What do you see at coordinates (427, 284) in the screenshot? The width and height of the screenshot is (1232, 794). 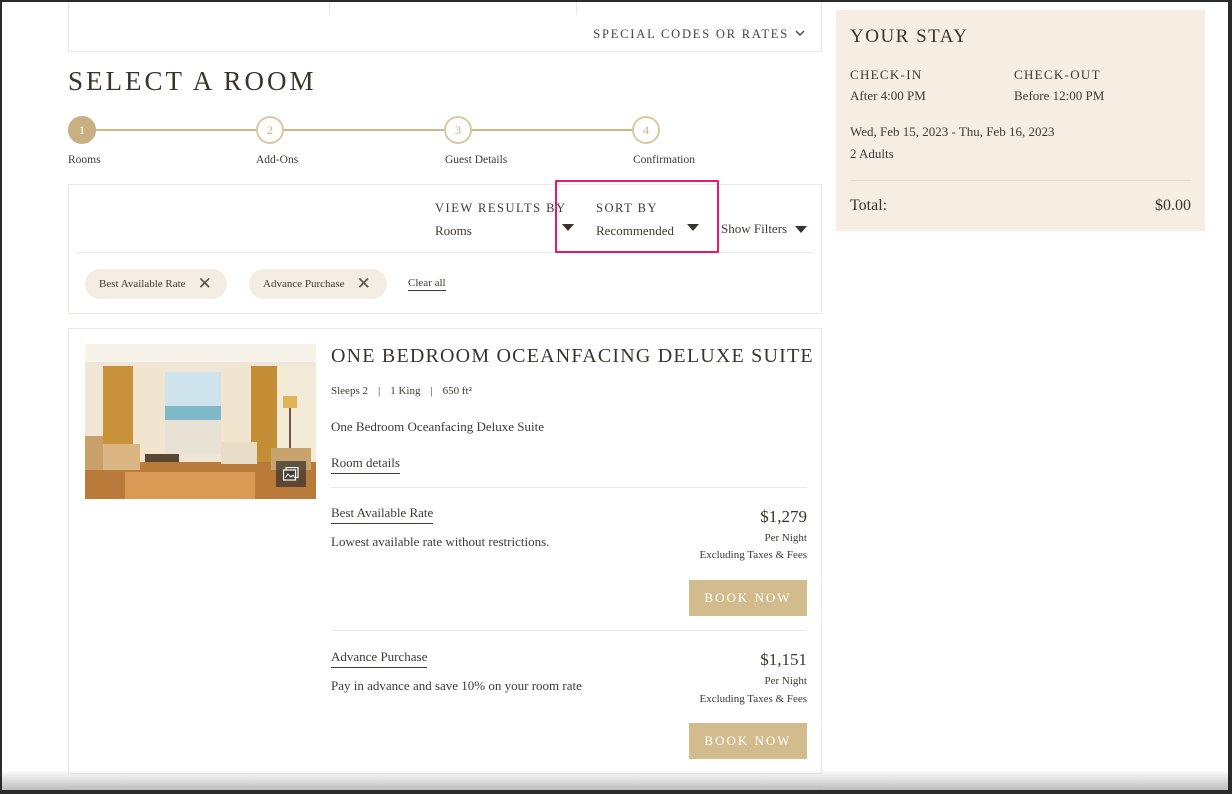 I see `clear-all-link: Clear all` at bounding box center [427, 284].